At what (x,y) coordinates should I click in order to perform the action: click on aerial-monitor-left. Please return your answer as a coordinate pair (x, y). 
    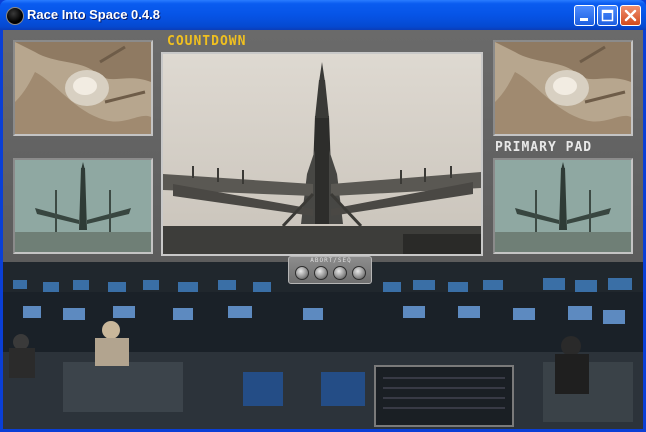
    Looking at the image, I should click on (83, 88).